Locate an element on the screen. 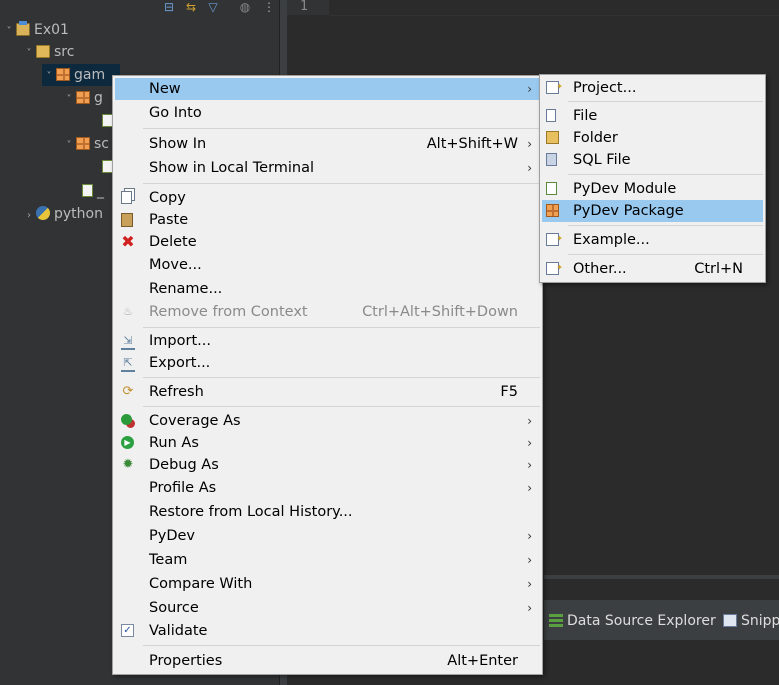 The height and width of the screenshot is (685, 779). source-folder-icon is located at coordinates (43, 51).